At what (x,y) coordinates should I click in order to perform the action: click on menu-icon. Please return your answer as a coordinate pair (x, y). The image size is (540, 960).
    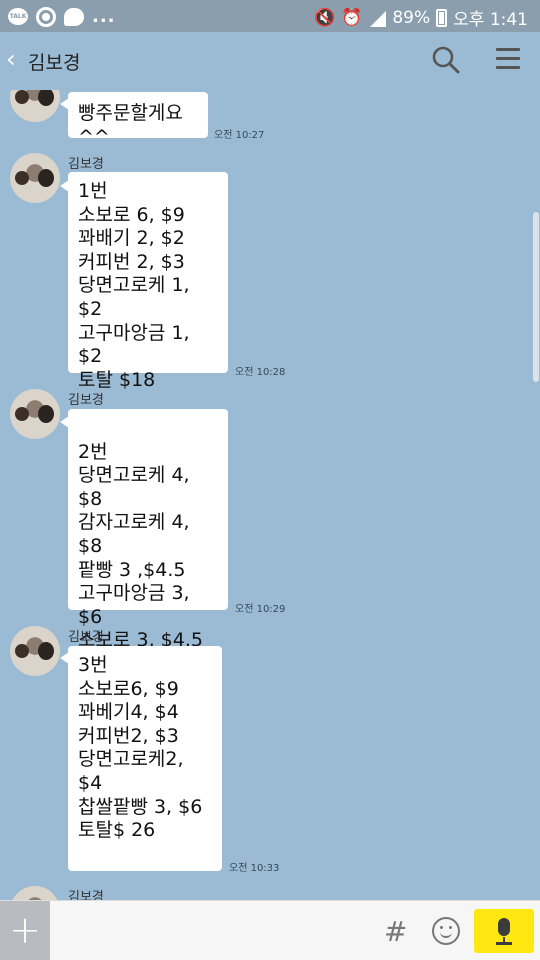
    Looking at the image, I should click on (508, 59).